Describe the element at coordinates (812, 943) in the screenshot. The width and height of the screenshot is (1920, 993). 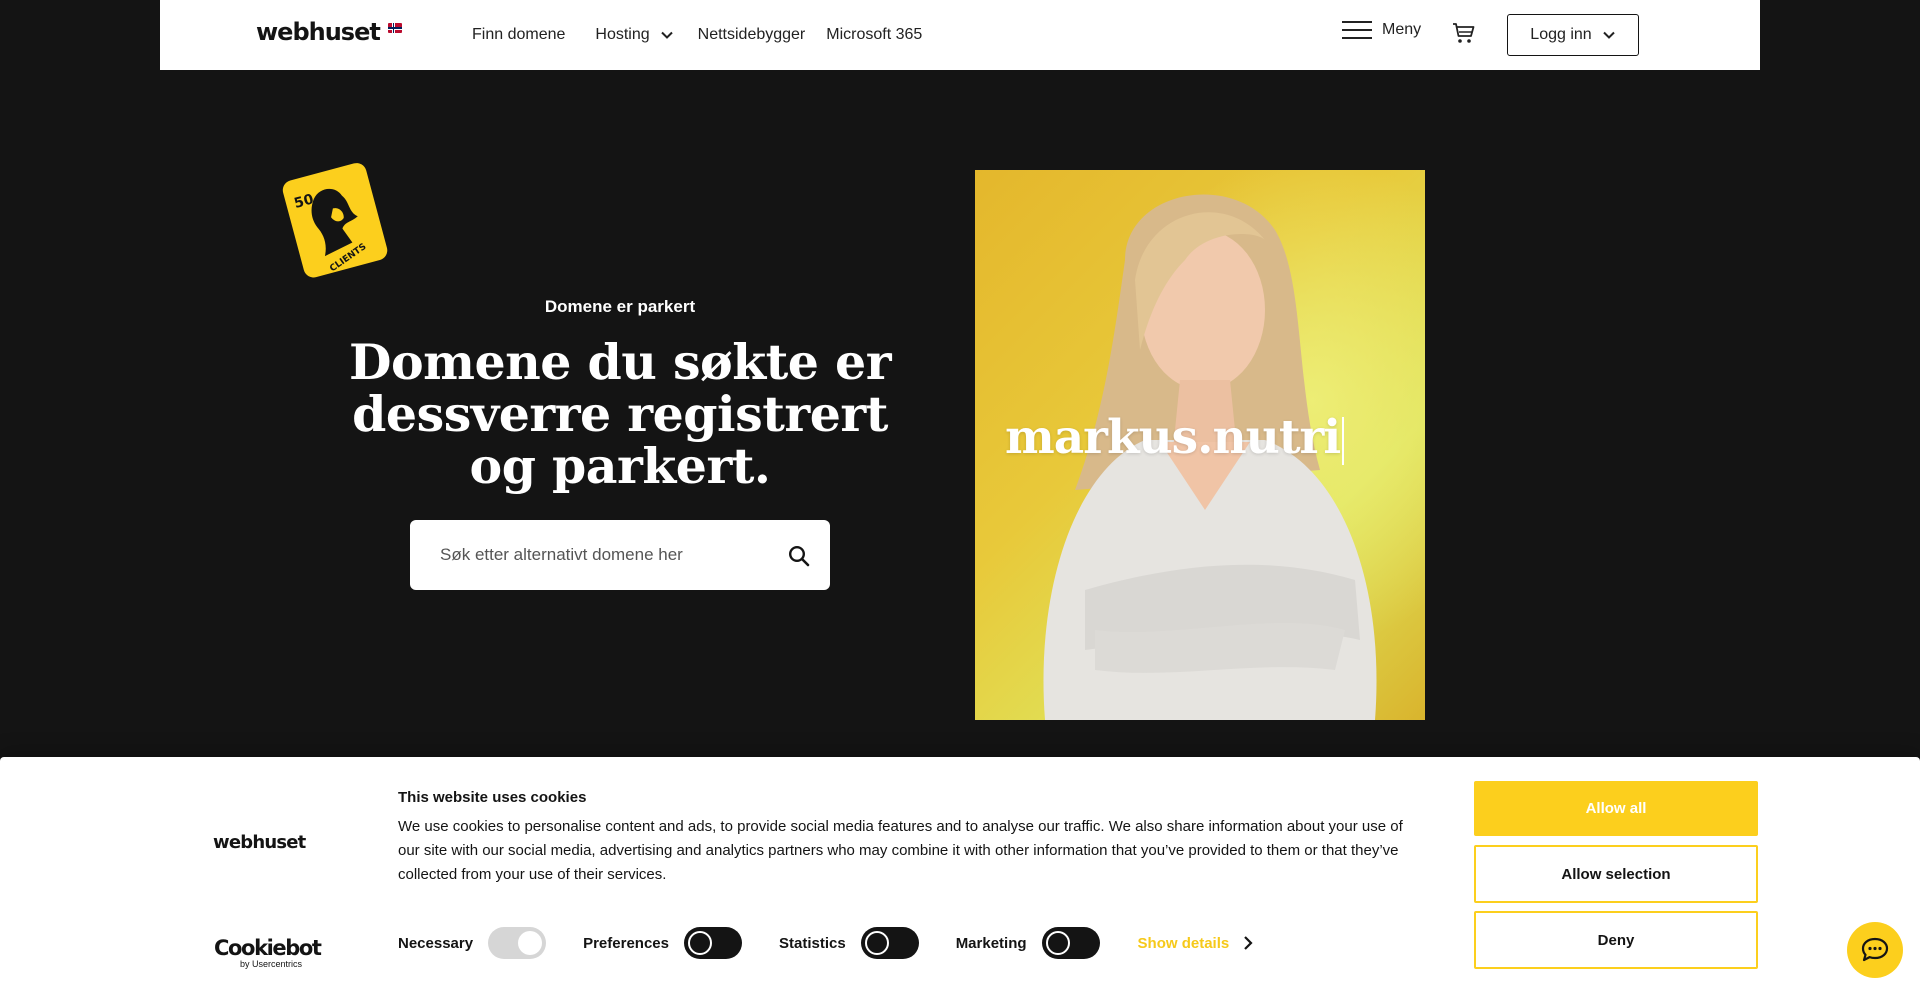
I see `consent-label-statistics: Statistics` at that location.